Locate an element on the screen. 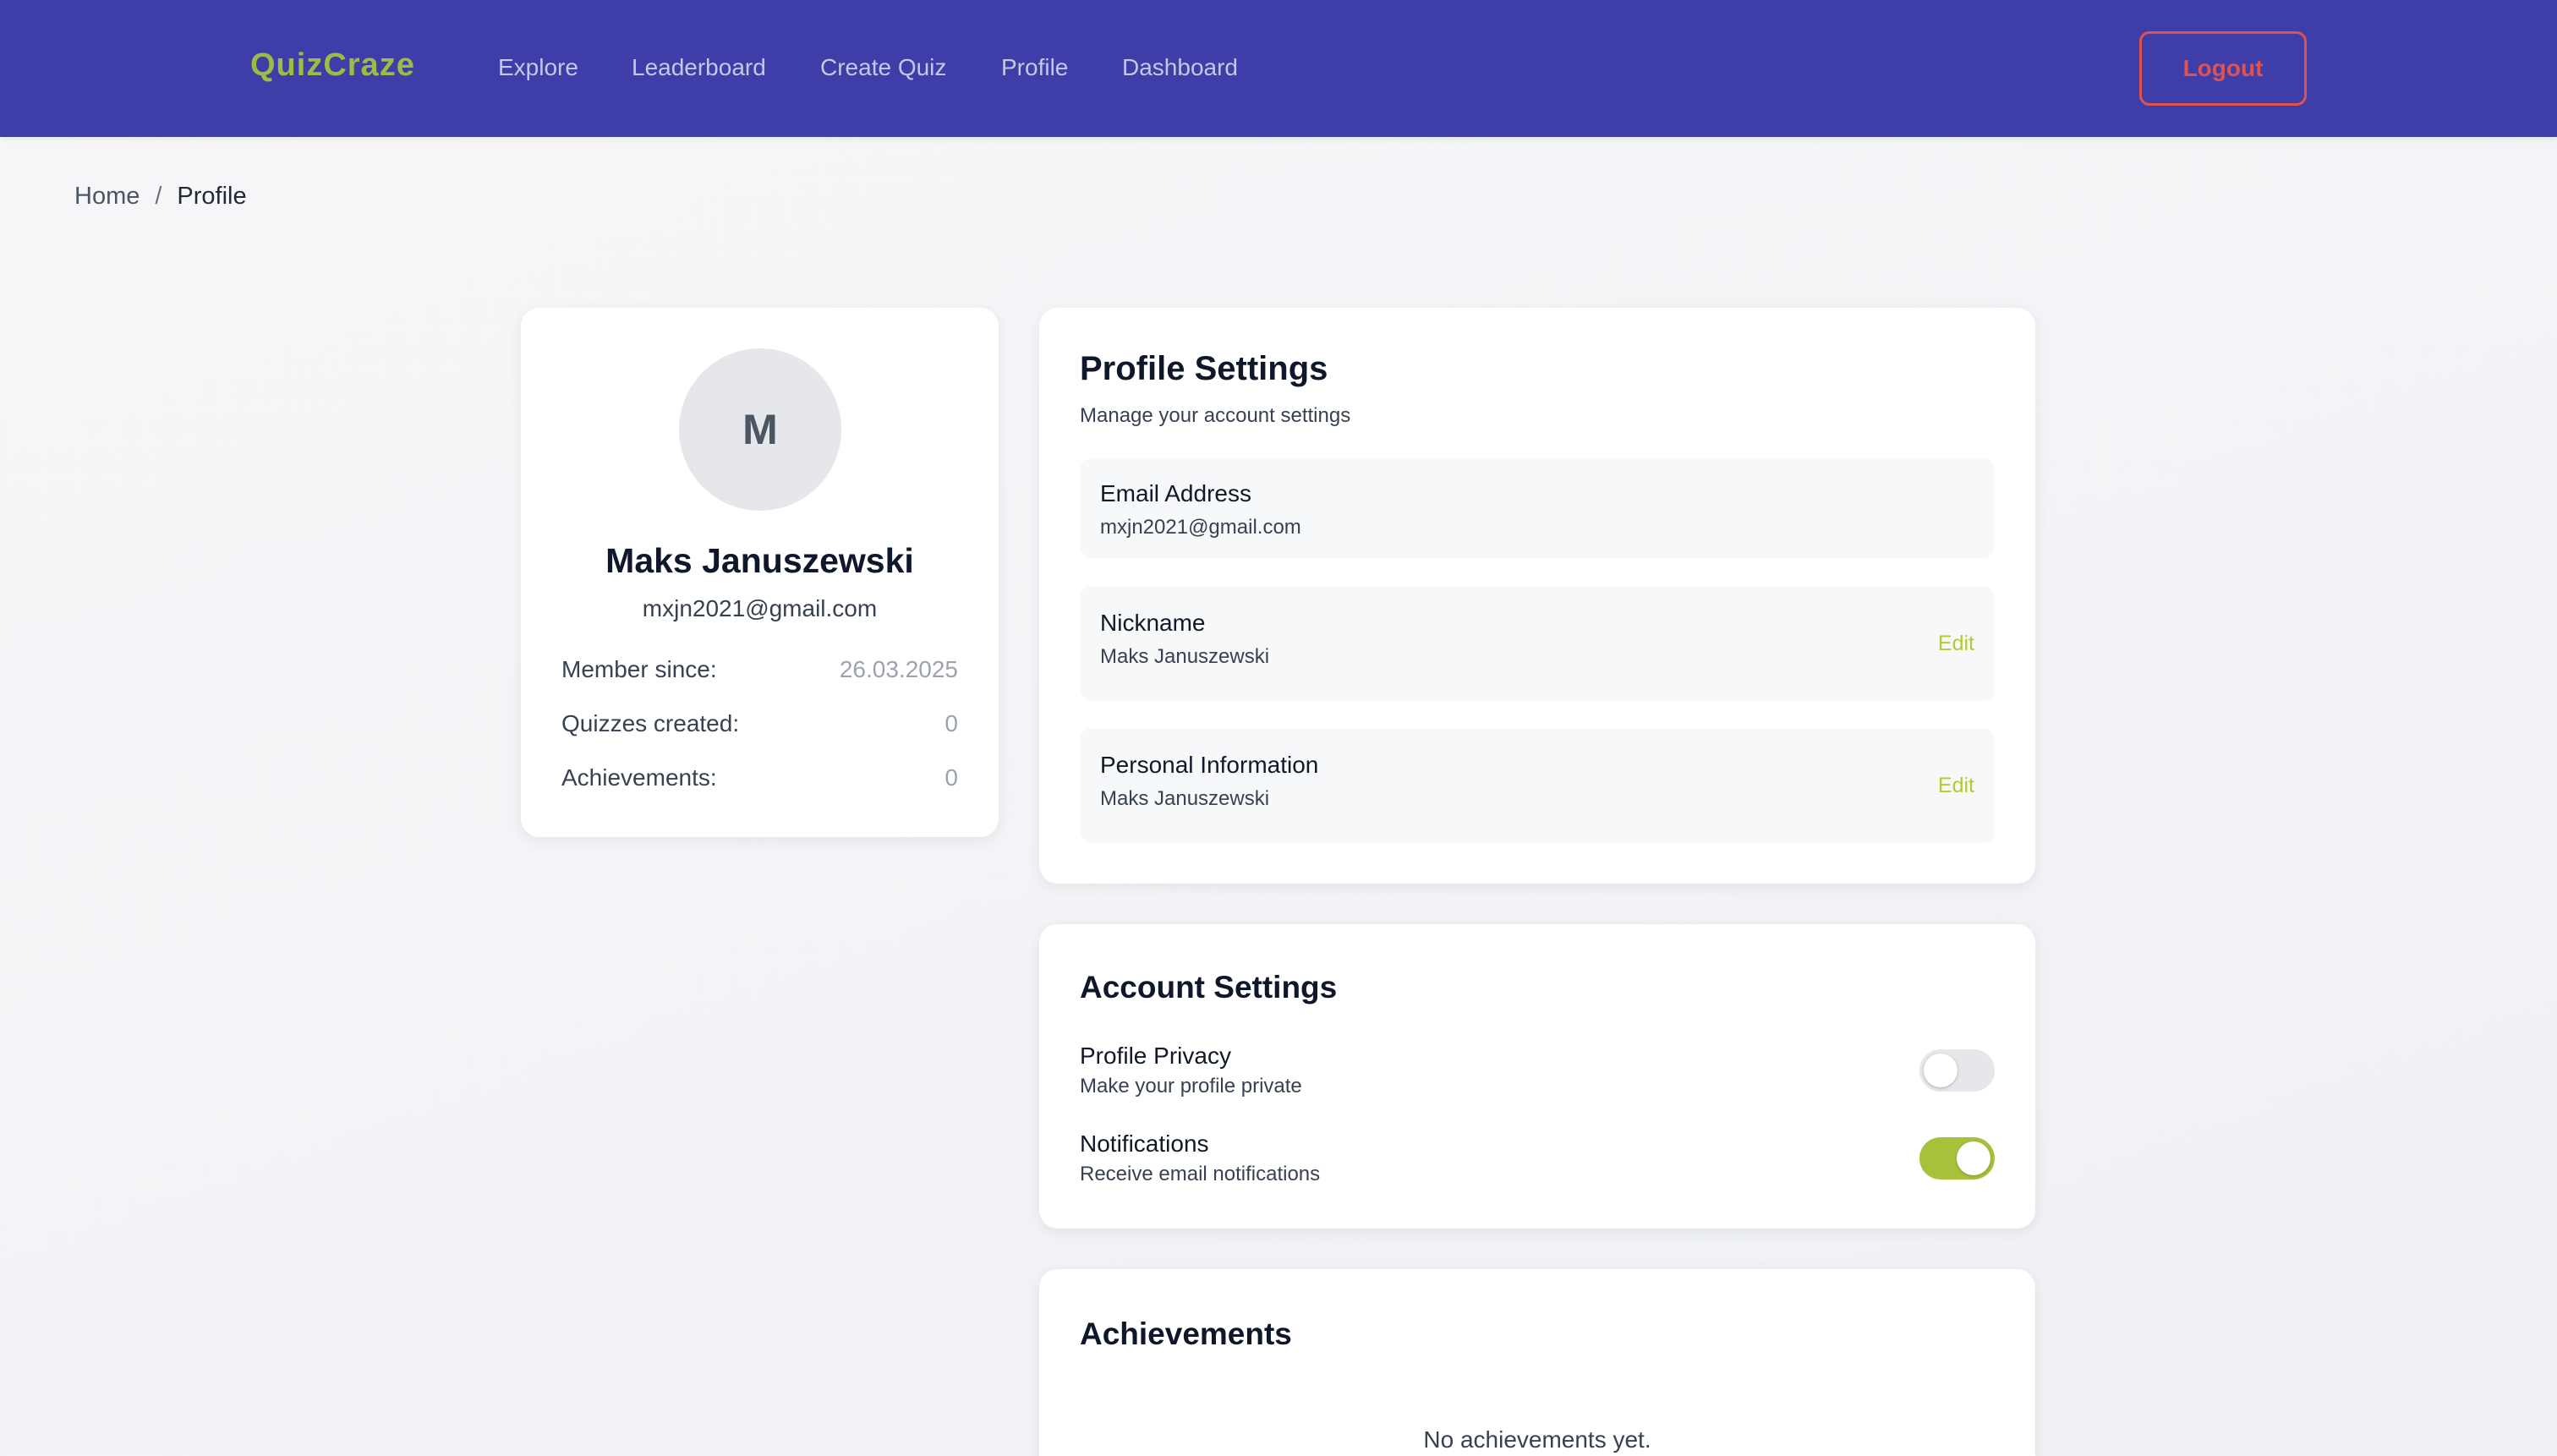 The image size is (2557, 1456). field-value: mxjn2021@gmail.com is located at coordinates (1200, 527).